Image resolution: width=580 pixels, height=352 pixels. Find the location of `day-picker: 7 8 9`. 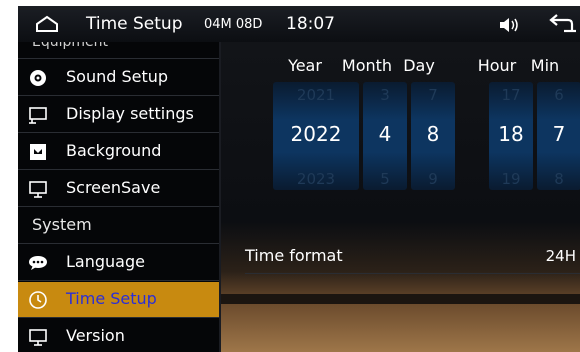

day-picker: 7 8 9 is located at coordinates (433, 136).